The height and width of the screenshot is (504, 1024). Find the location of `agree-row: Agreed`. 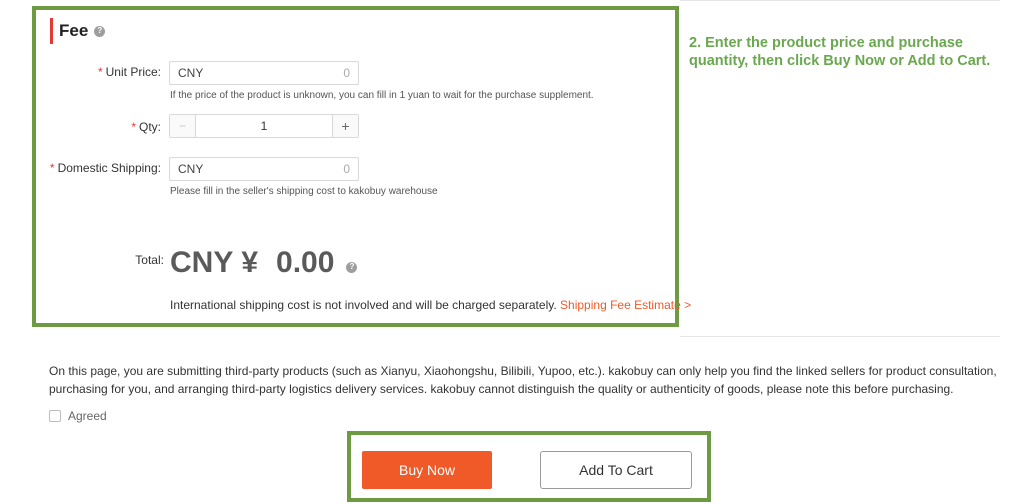

agree-row: Agreed is located at coordinates (78, 416).